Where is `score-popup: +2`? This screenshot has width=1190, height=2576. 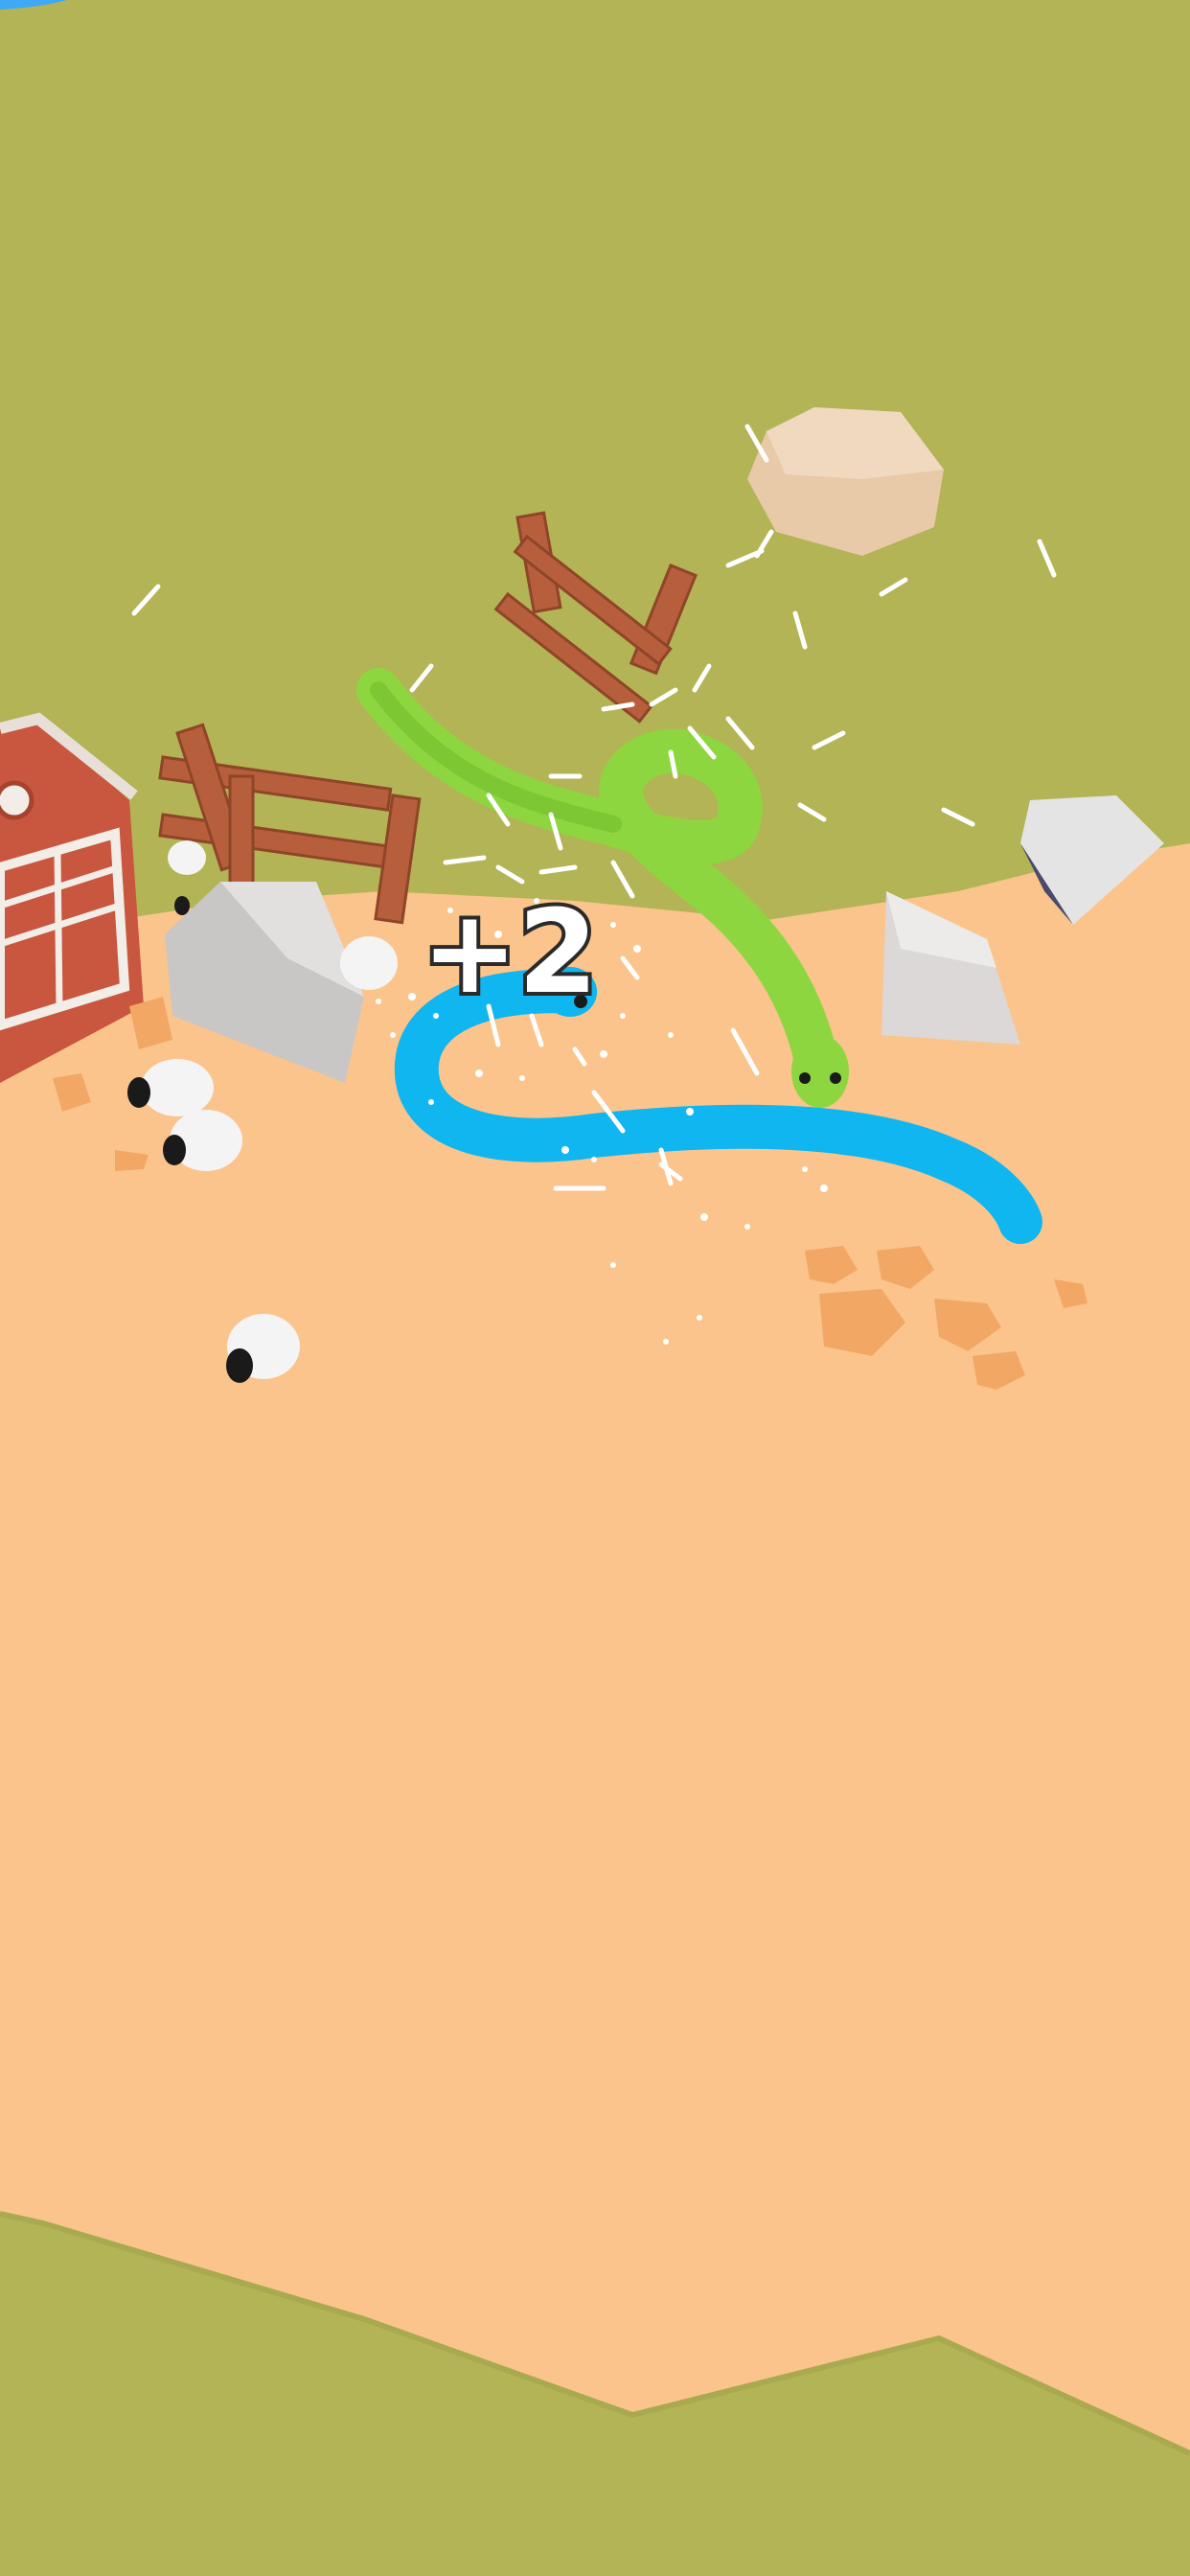
score-popup: +2 is located at coordinates (510, 953).